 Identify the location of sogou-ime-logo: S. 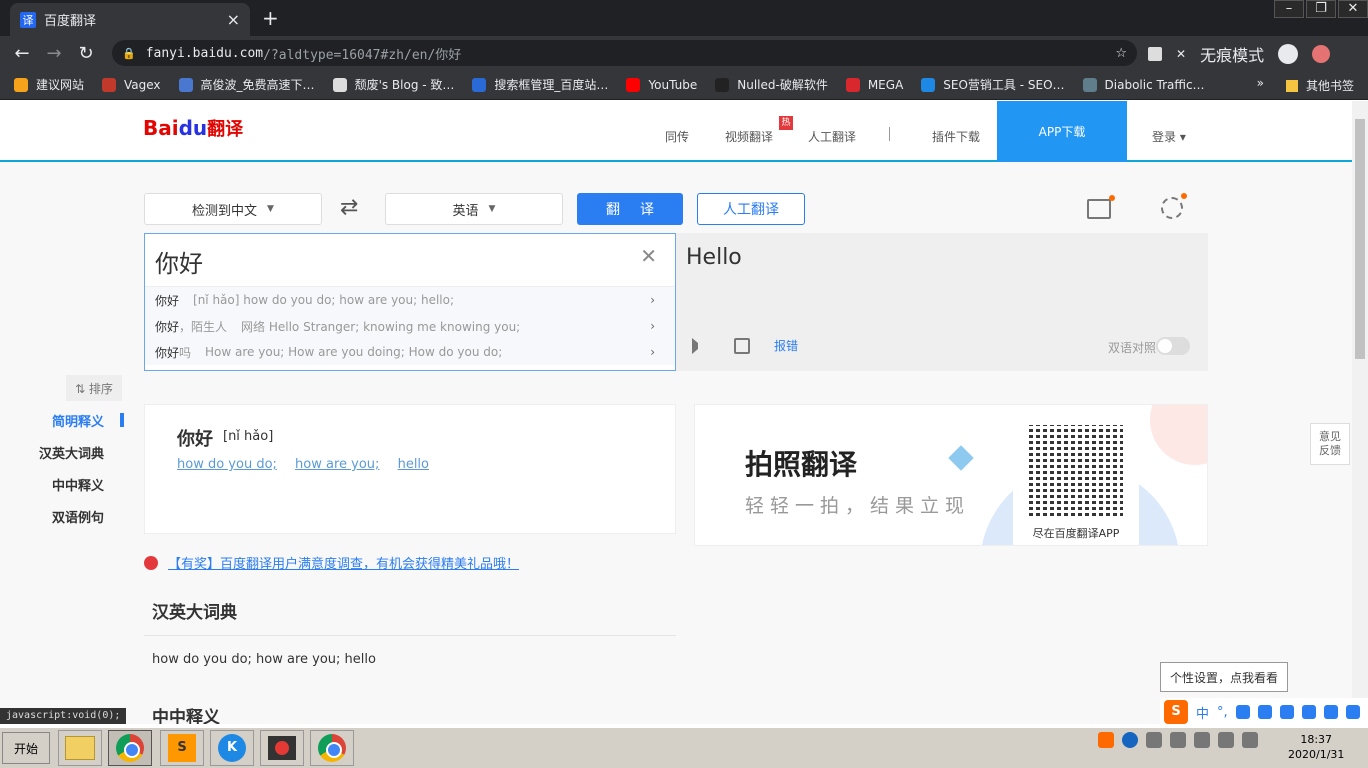
(1176, 712).